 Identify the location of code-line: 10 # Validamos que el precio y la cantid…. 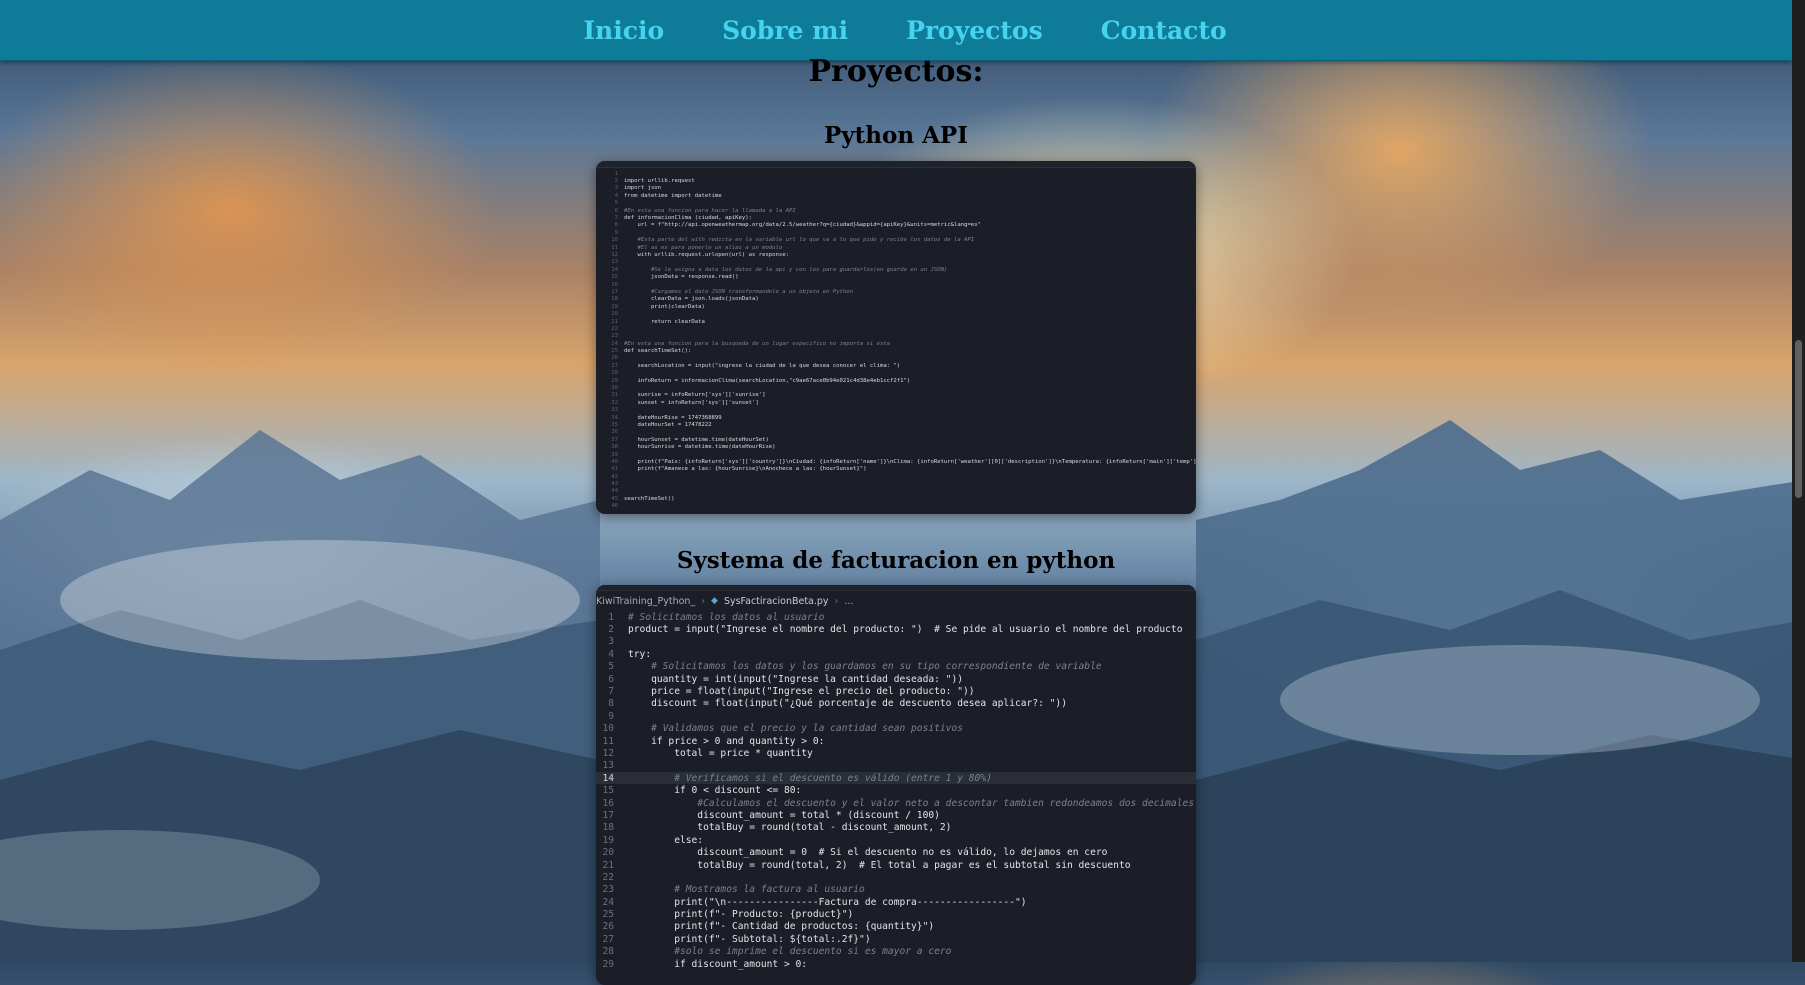
(896, 729).